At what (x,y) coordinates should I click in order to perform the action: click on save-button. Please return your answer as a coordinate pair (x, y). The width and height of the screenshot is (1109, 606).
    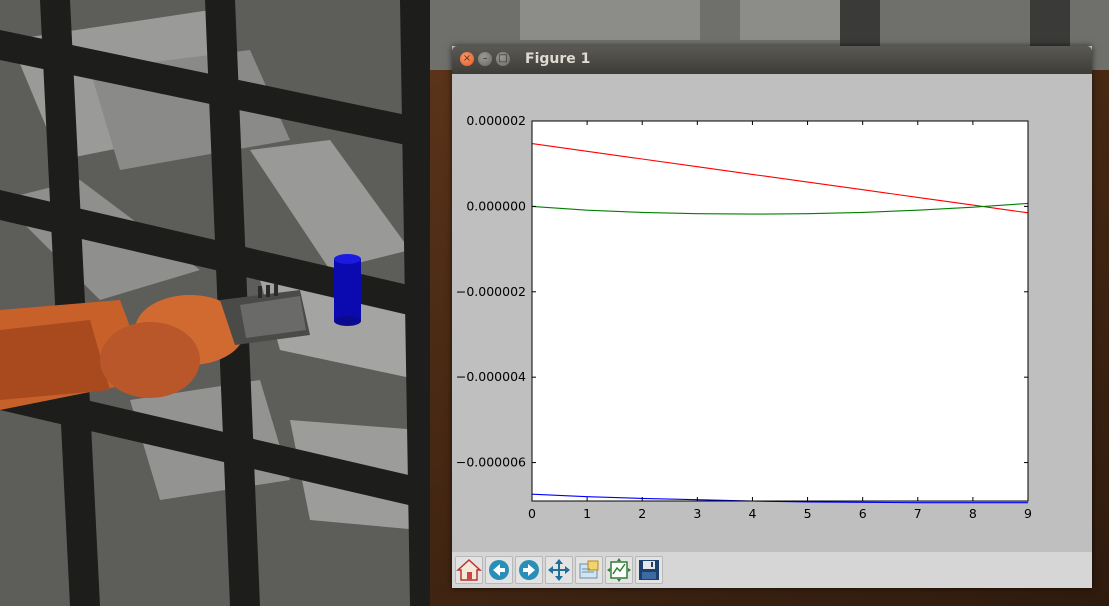
    Looking at the image, I should click on (649, 570).